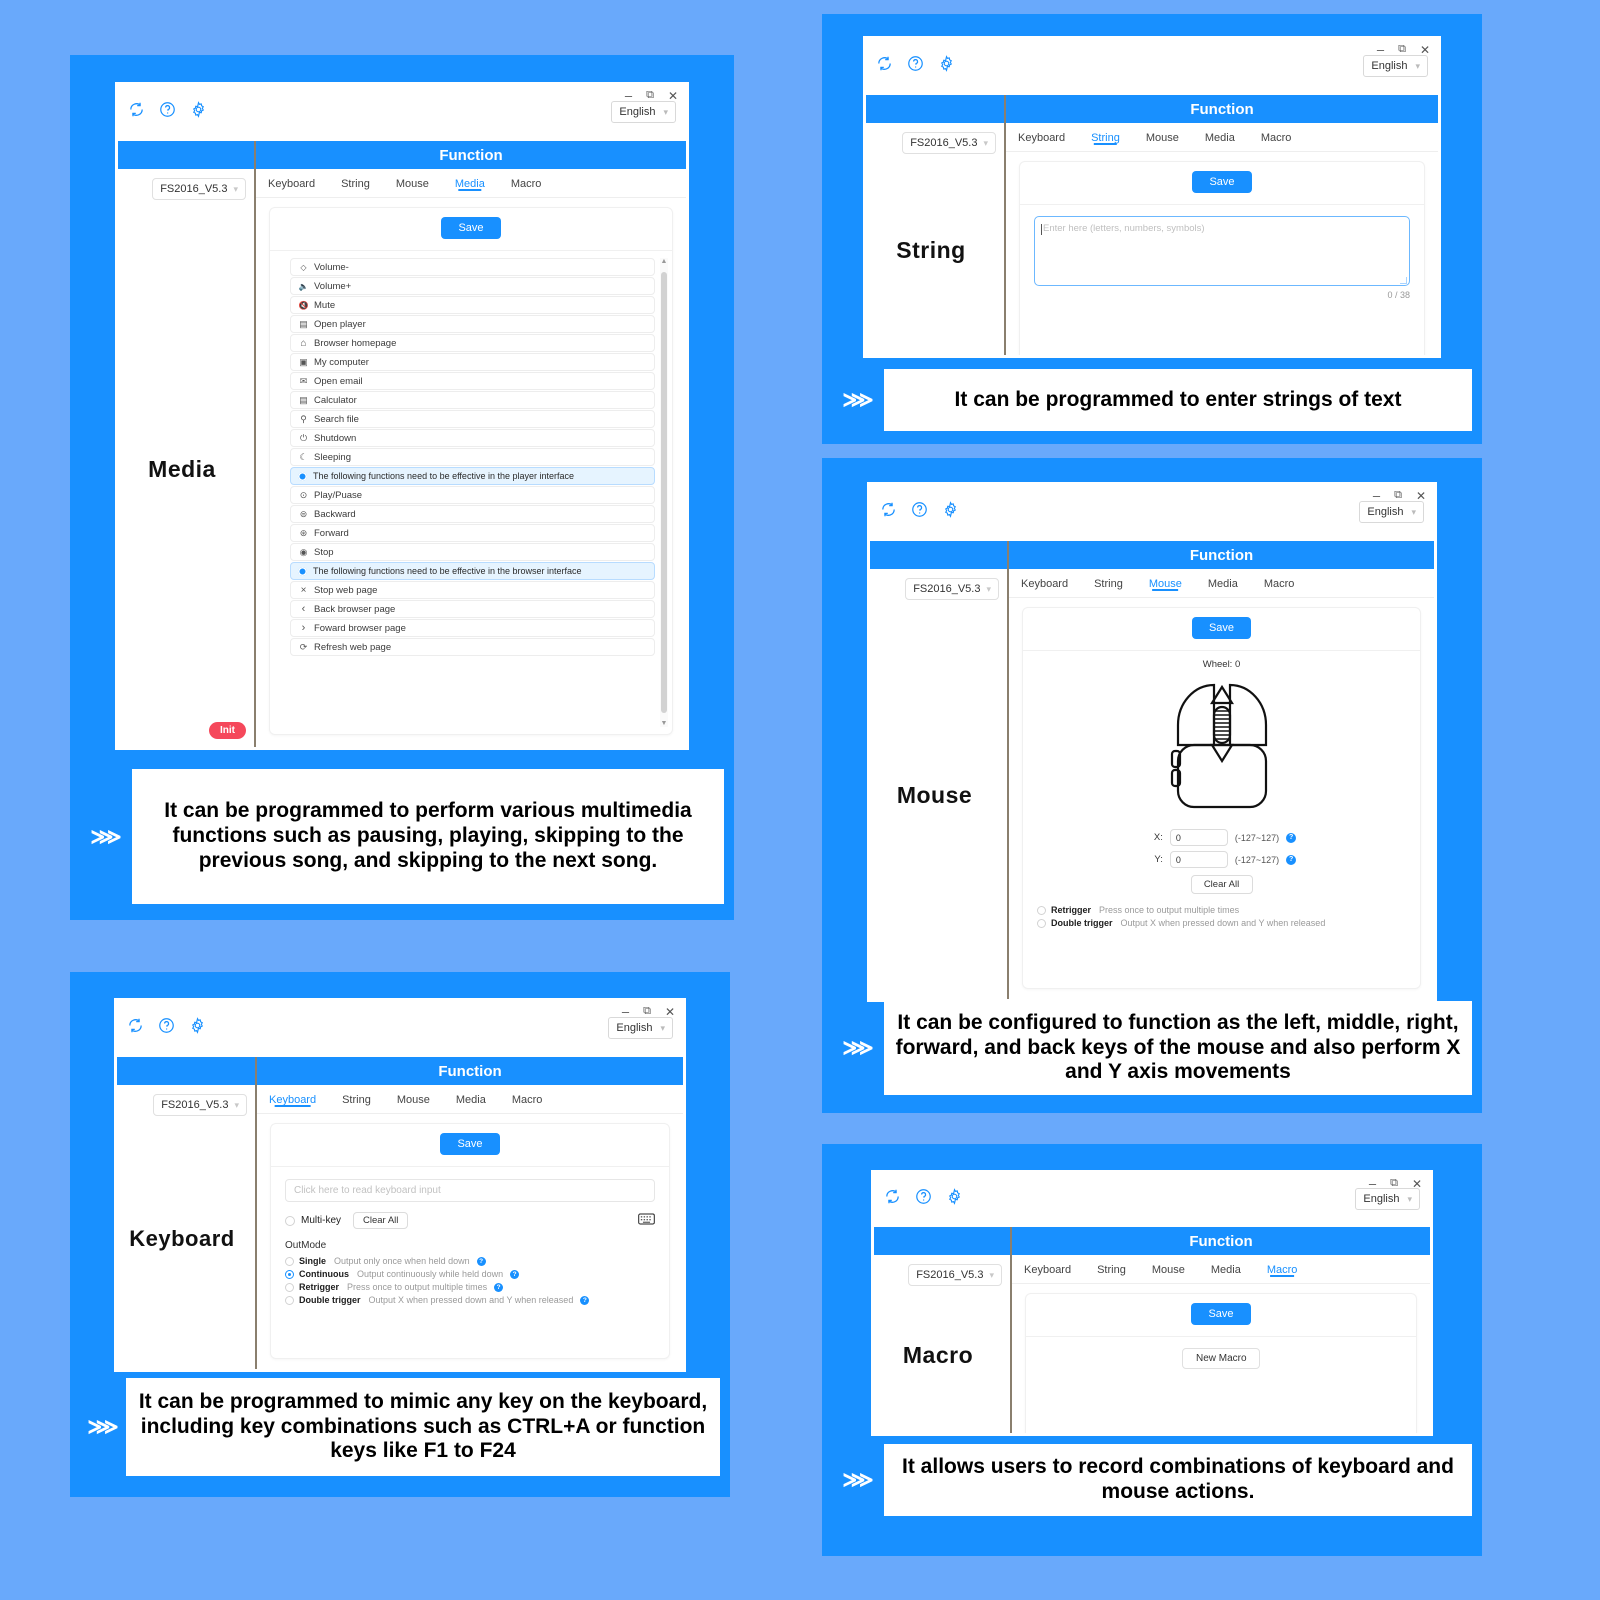  I want to click on list-item: ◉ Stop, so click(472, 552).